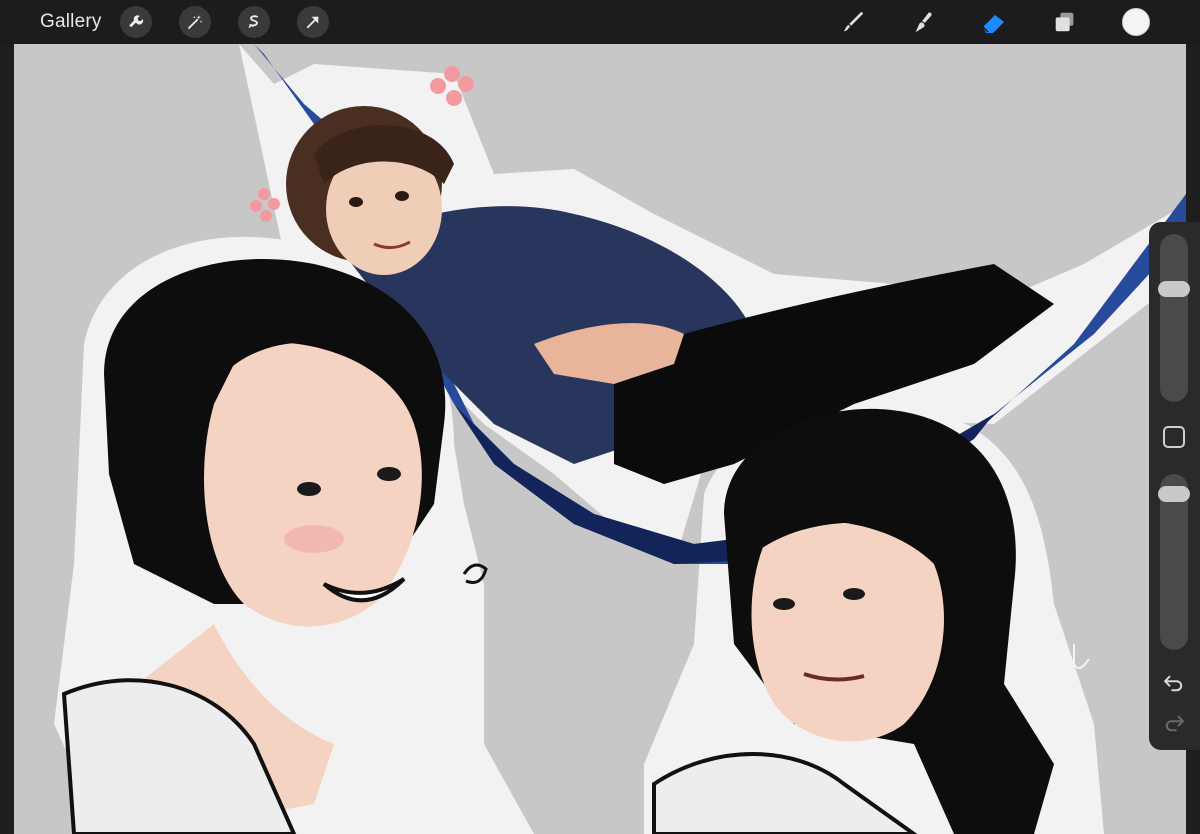 The width and height of the screenshot is (1200, 834). What do you see at coordinates (1174, 437) in the screenshot?
I see `modify-button` at bounding box center [1174, 437].